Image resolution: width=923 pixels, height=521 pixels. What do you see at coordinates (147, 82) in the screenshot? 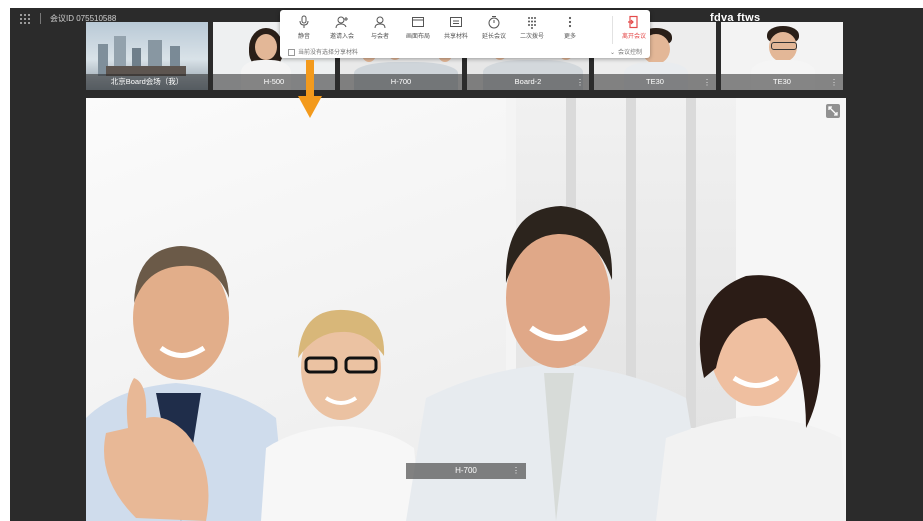
I see `thumbnail-label: 北京Board会场（我）` at bounding box center [147, 82].